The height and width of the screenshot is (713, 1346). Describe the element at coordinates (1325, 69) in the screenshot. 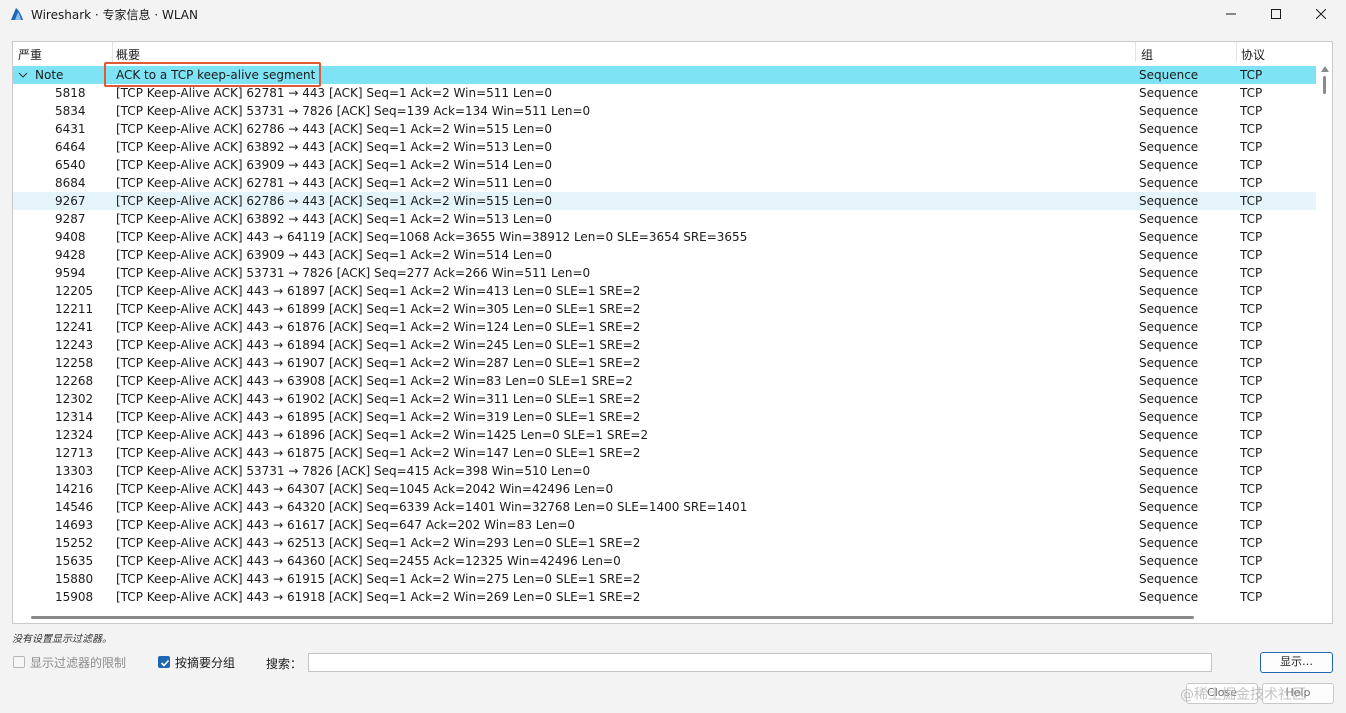

I see `scroll-up-icon` at that location.